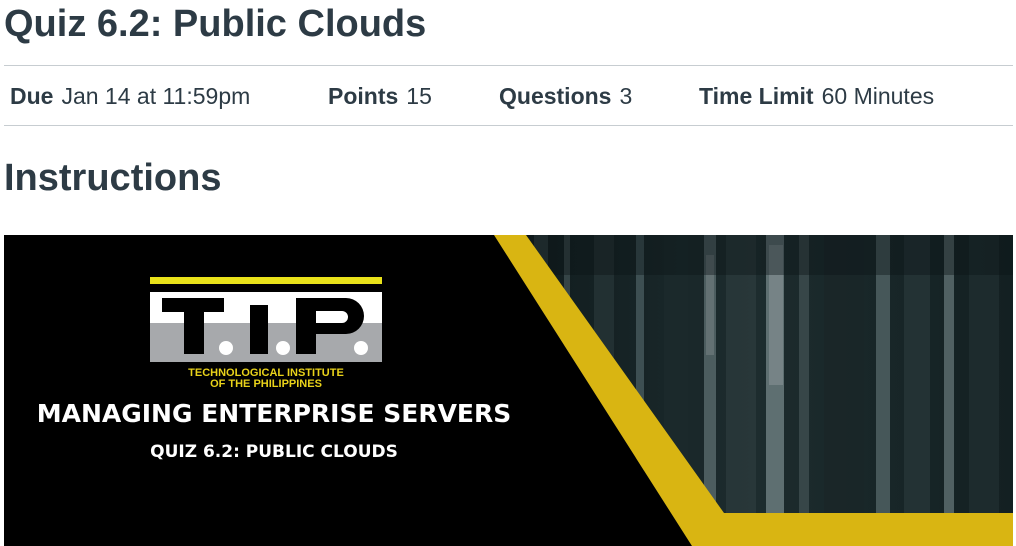 Image resolution: width=1016 pixels, height=546 pixels. I want to click on course-title: MANAGING ENTERPRISE SERVERS, so click(274, 413).